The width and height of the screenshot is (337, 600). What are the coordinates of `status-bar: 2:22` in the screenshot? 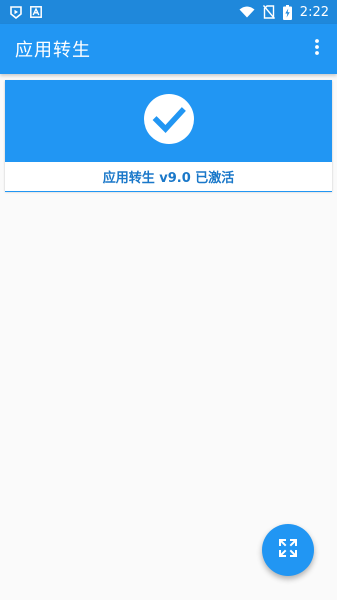 It's located at (168, 12).